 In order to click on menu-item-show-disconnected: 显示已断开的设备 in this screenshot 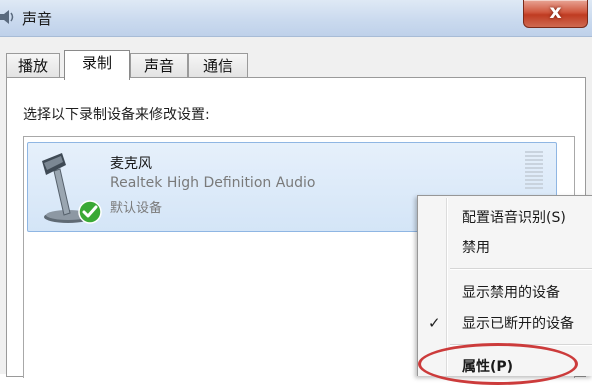, I will do `click(518, 323)`.